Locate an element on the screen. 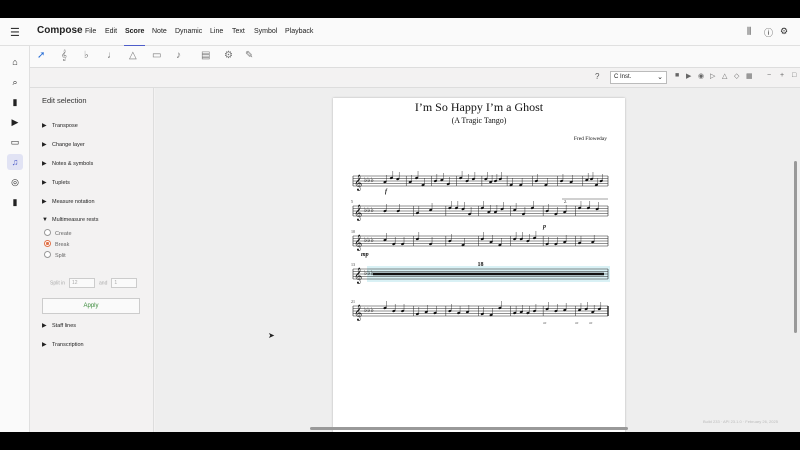 This screenshot has width=800, height=450. menu-dynamic: Dynamic is located at coordinates (188, 31).